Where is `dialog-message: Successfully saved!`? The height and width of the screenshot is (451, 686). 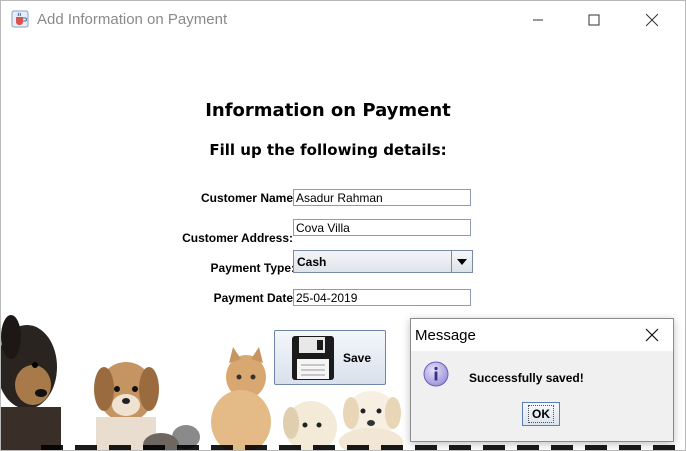 dialog-message: Successfully saved! is located at coordinates (526, 378).